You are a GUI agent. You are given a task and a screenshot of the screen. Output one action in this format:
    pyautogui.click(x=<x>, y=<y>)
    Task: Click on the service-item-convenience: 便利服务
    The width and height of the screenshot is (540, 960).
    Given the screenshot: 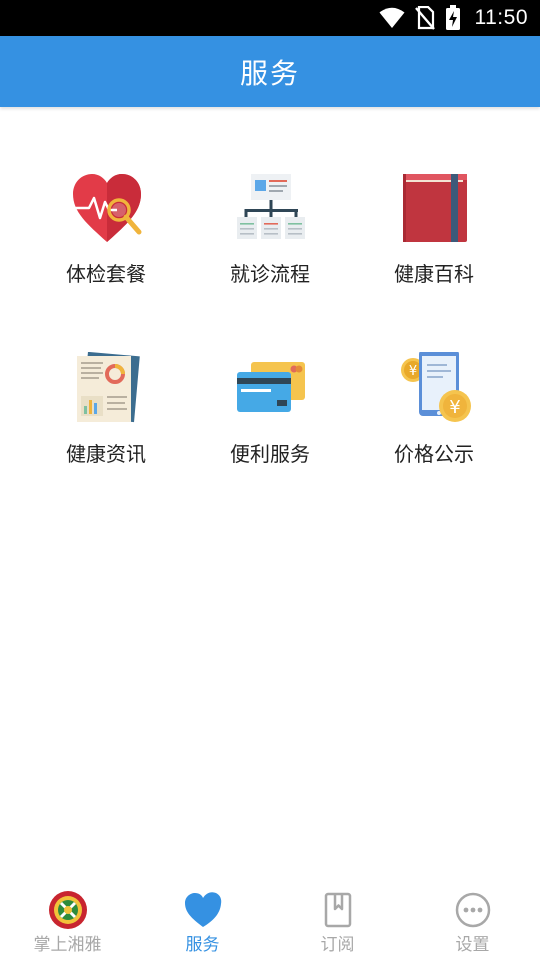 What is the action you would take?
    pyautogui.click(x=270, y=422)
    